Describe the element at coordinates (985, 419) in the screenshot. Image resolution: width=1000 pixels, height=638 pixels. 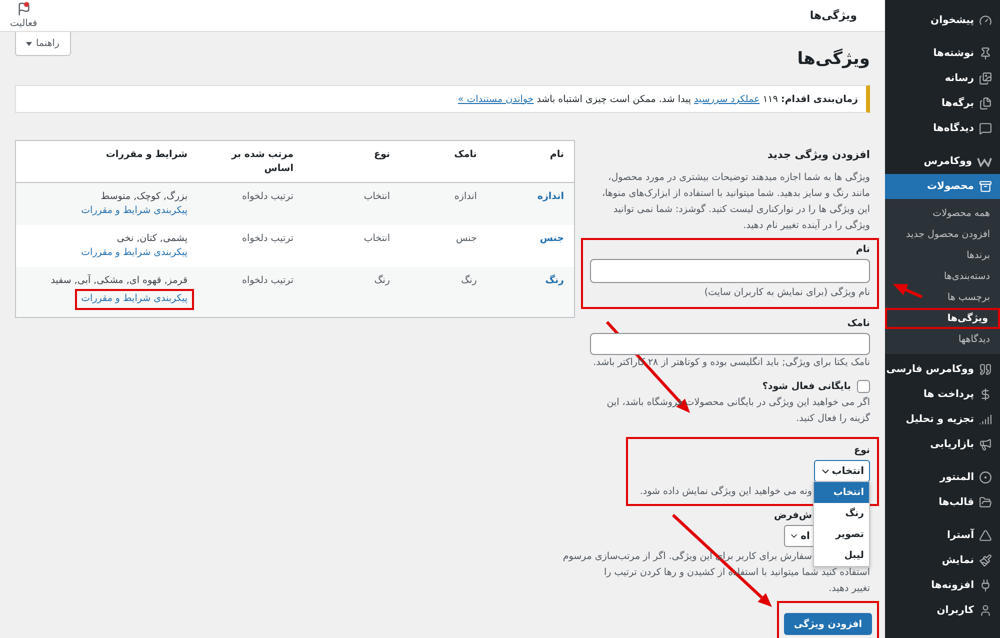
I see `bar-chart-icon` at that location.